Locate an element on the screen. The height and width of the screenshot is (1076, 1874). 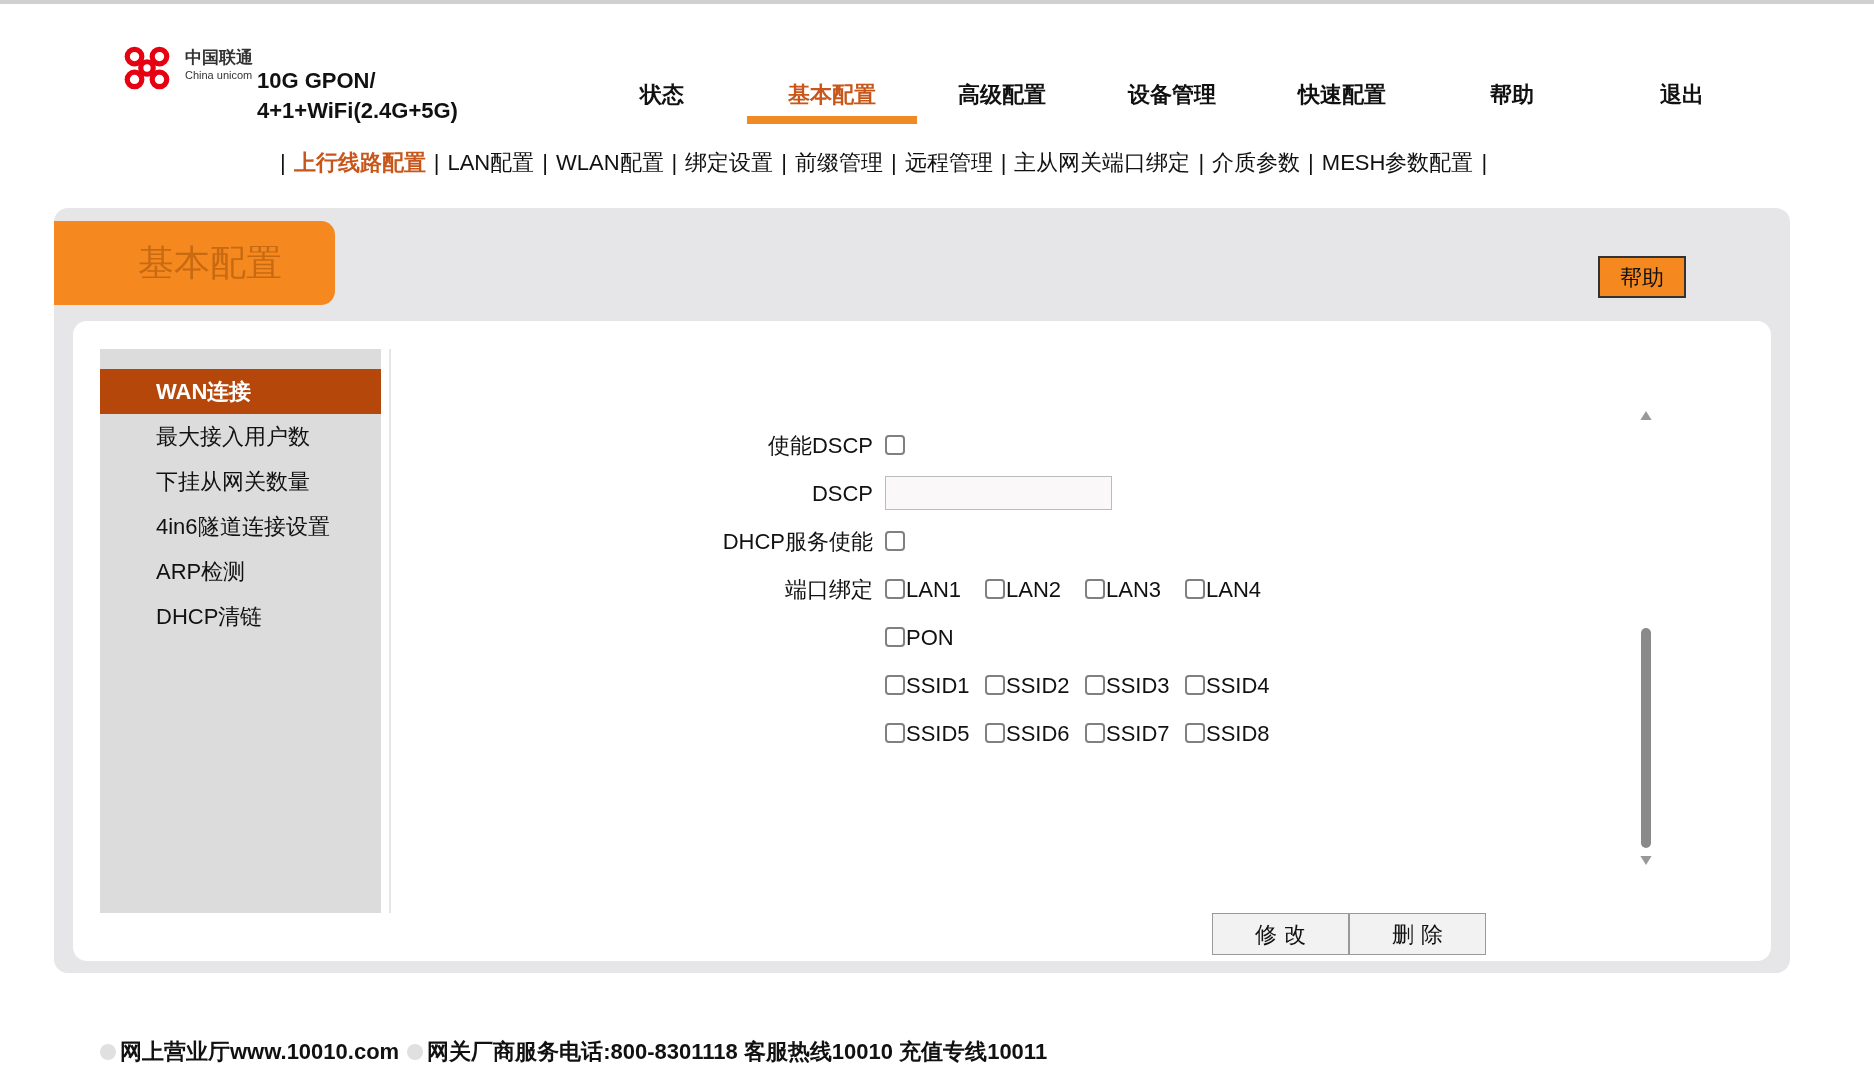
sidebar-item: WAN连接 is located at coordinates (240, 391).